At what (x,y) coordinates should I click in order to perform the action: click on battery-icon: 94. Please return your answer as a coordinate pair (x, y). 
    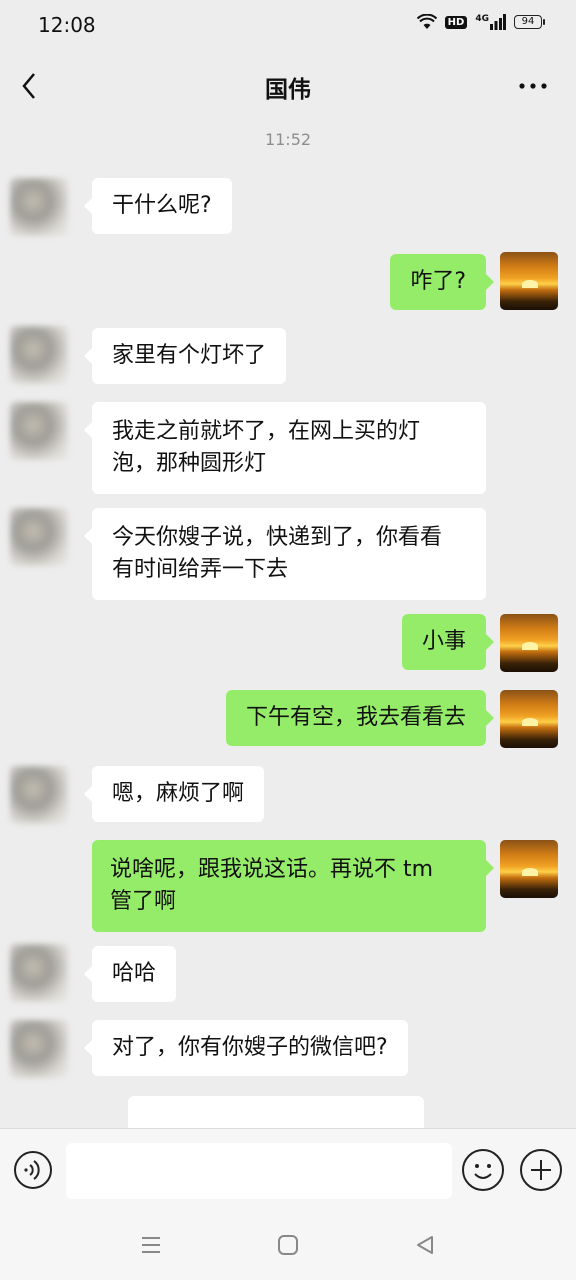
    Looking at the image, I should click on (529, 22).